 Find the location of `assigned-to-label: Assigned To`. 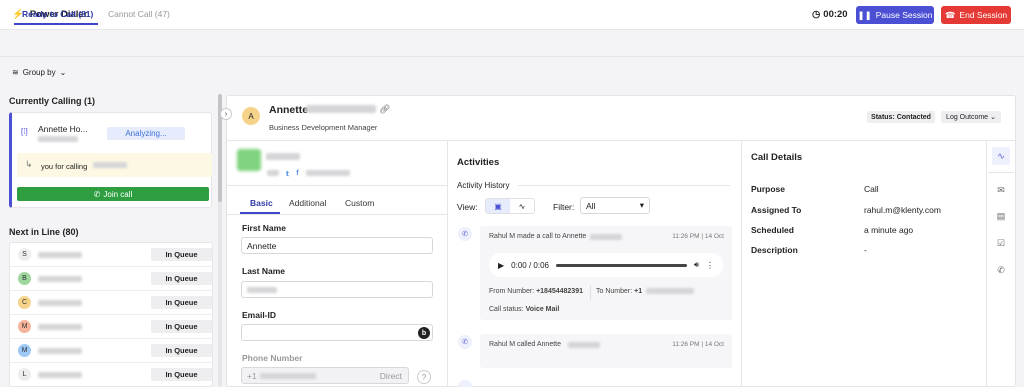

assigned-to-label: Assigned To is located at coordinates (776, 210).